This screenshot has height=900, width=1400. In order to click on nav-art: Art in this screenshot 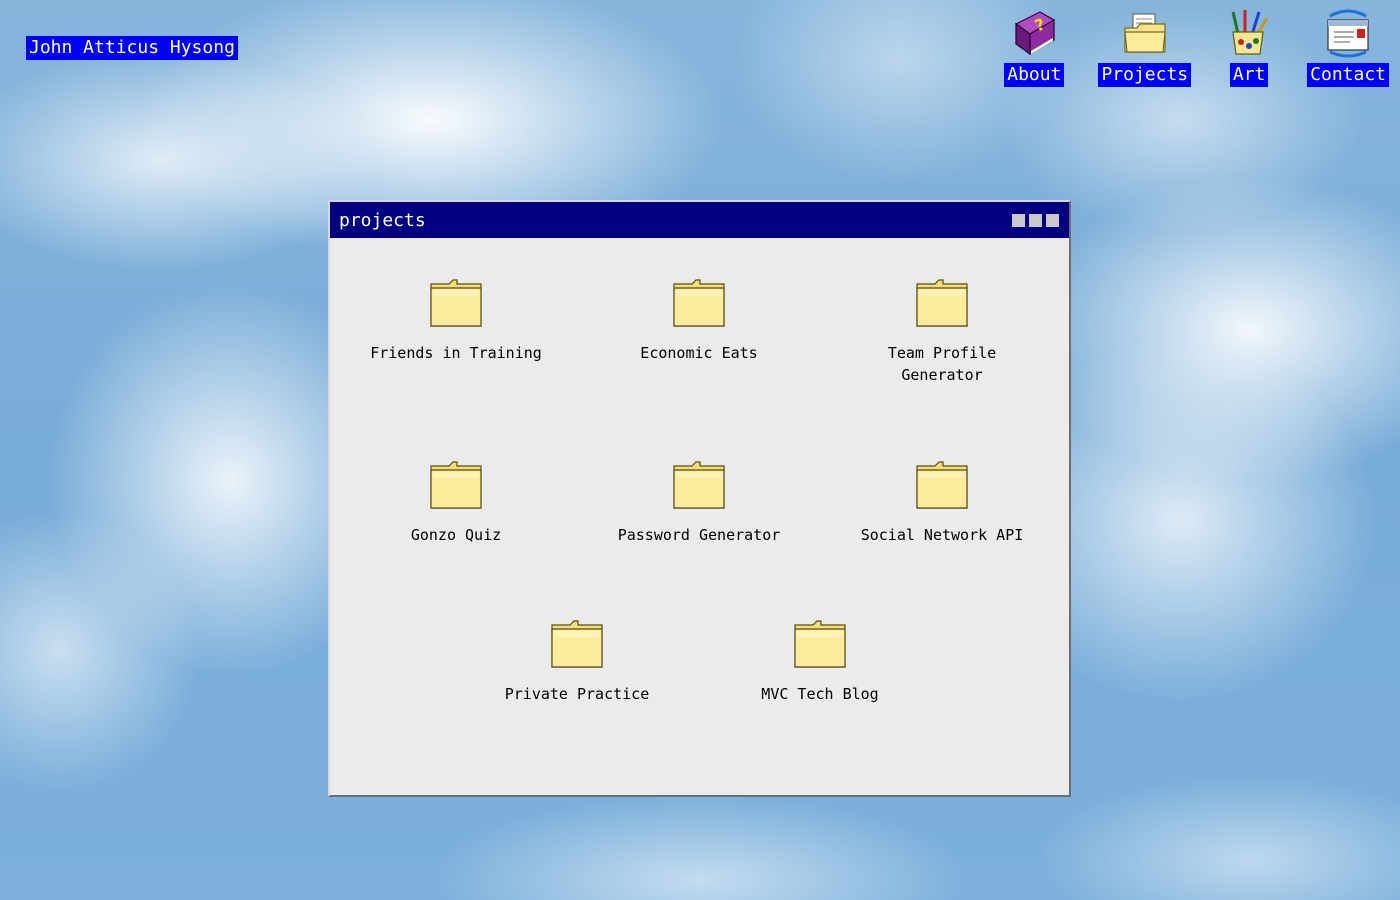, I will do `click(1249, 47)`.